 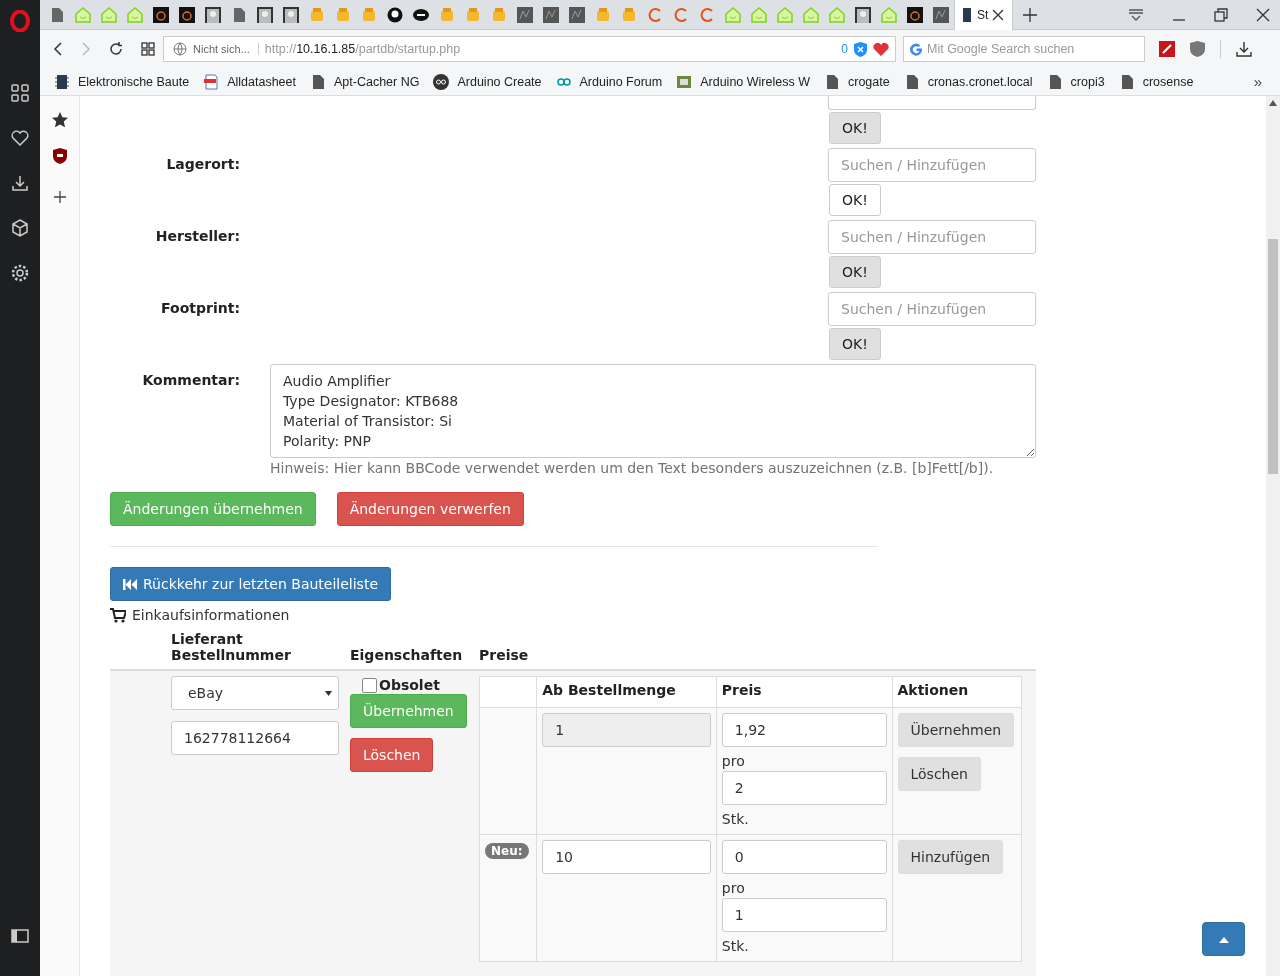 What do you see at coordinates (430, 509) in the screenshot?
I see `discard-button: Änderungen verwerfen` at bounding box center [430, 509].